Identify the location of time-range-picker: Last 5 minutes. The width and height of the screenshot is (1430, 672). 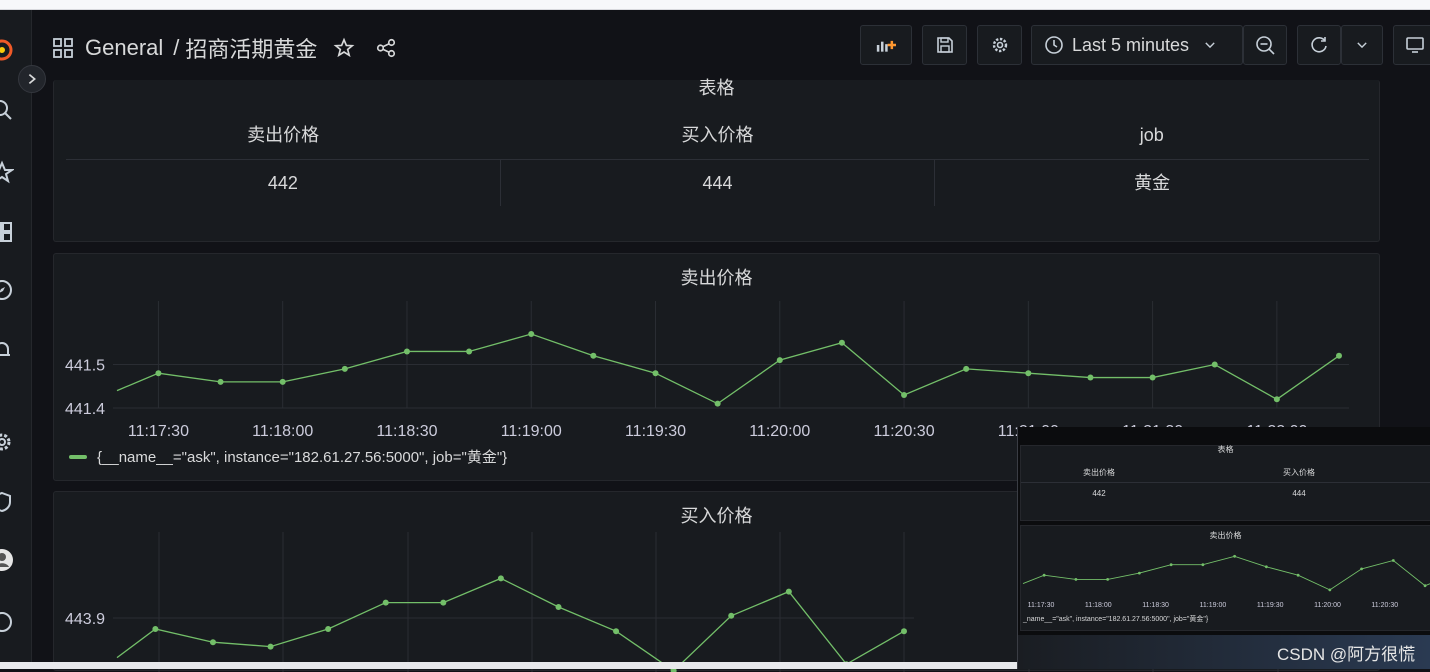
(1137, 45).